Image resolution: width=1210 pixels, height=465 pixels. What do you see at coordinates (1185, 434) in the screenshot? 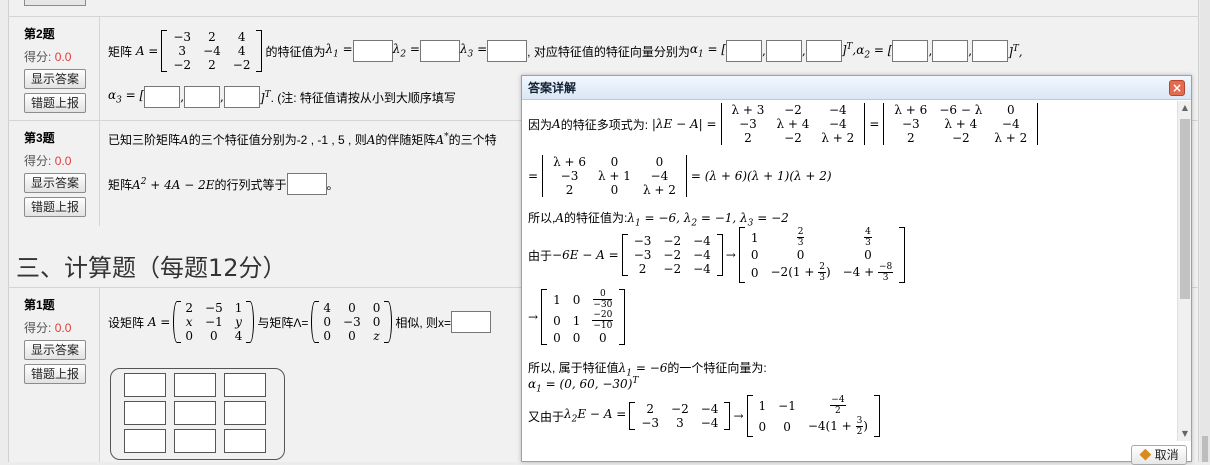
I see `scroll-down-icon: ▼` at bounding box center [1185, 434].